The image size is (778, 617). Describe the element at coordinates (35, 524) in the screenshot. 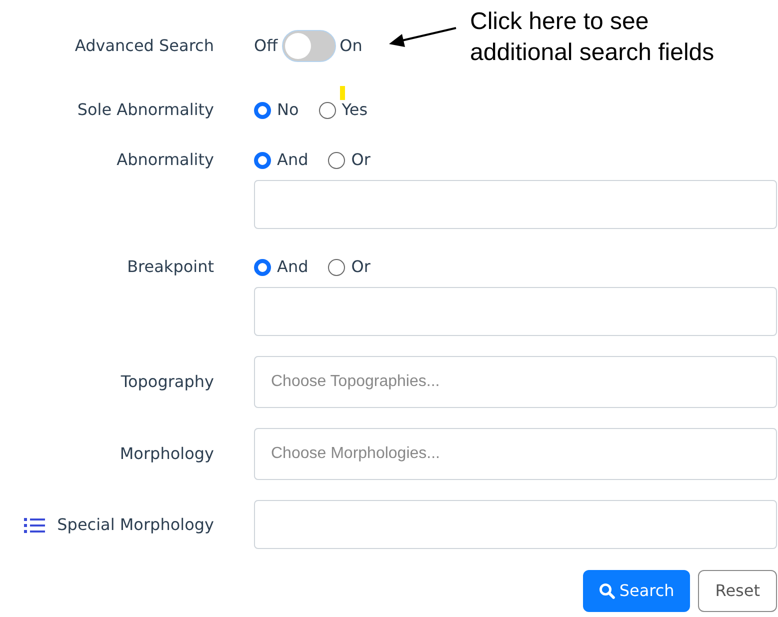

I see `list-icon` at that location.